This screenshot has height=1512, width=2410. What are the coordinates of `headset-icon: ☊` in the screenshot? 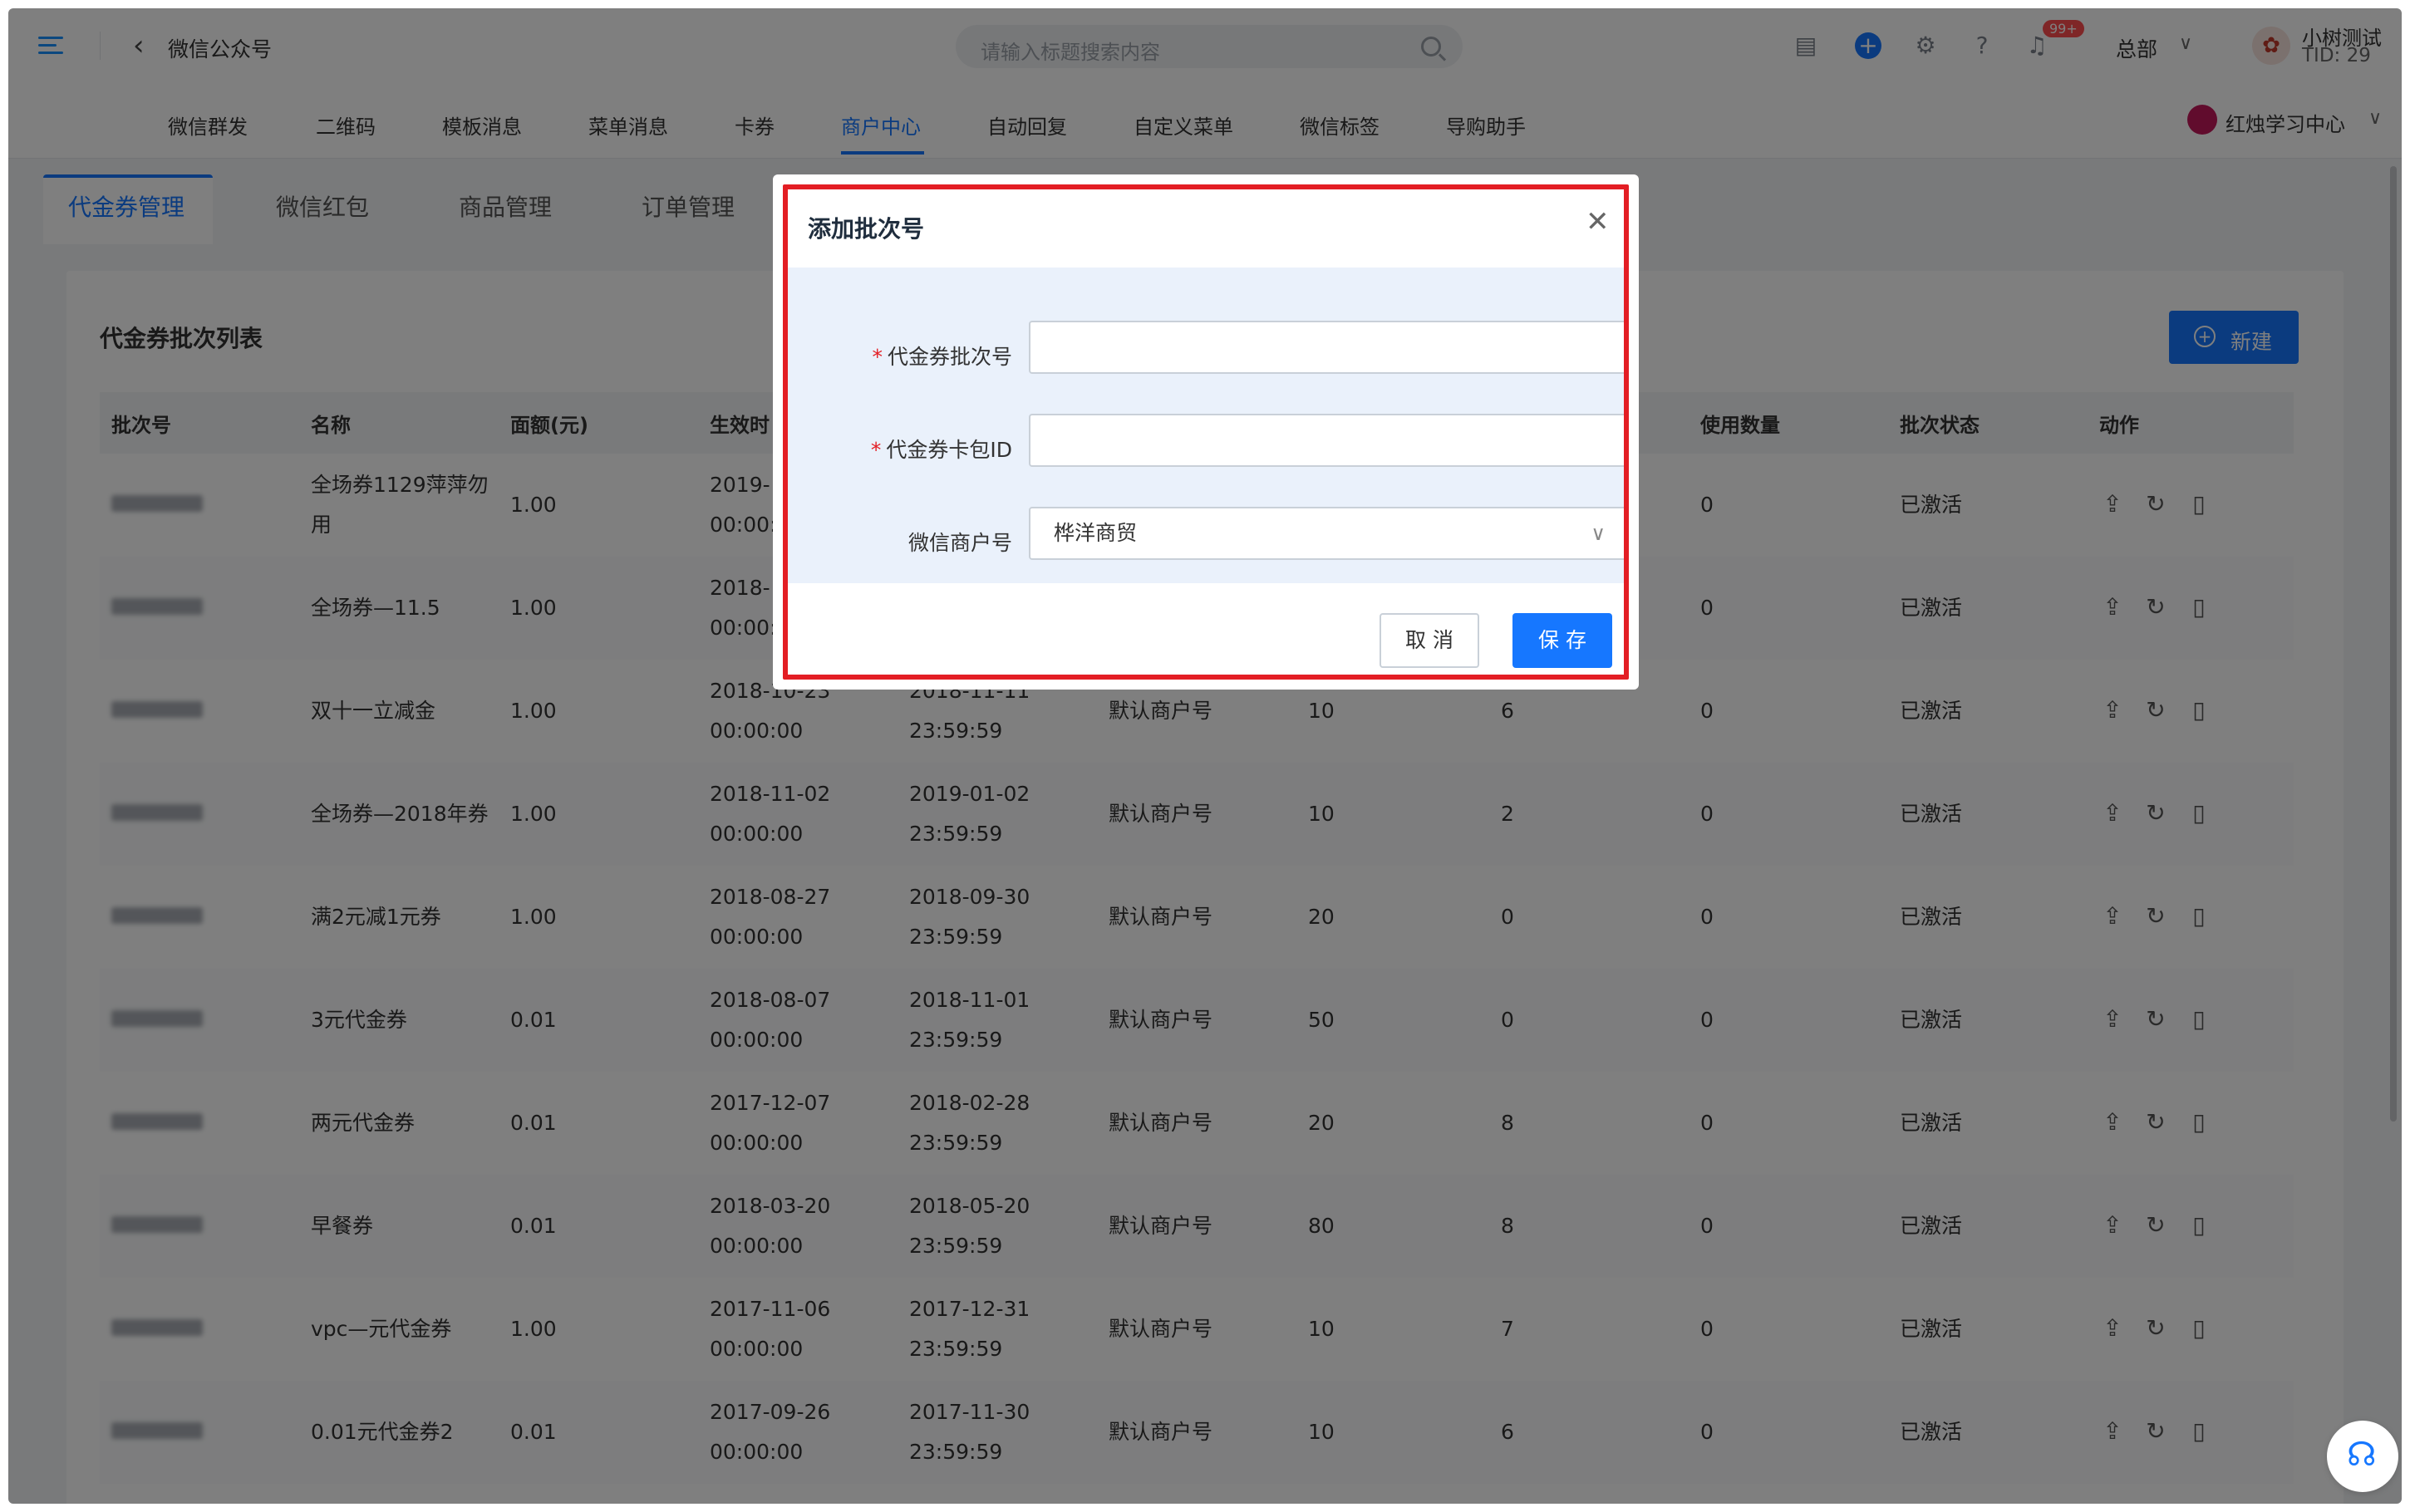 It's located at (2362, 1455).